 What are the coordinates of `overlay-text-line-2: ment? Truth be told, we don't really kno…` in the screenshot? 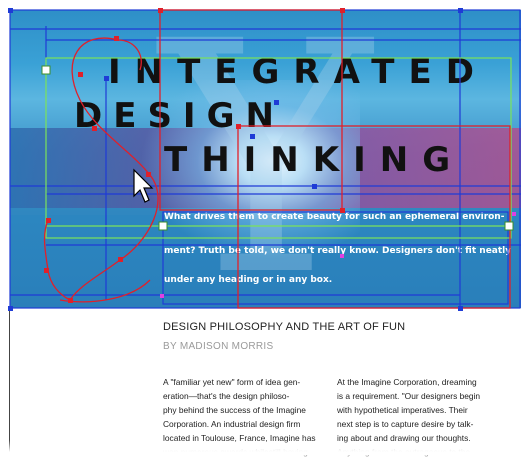 It's located at (339, 251).